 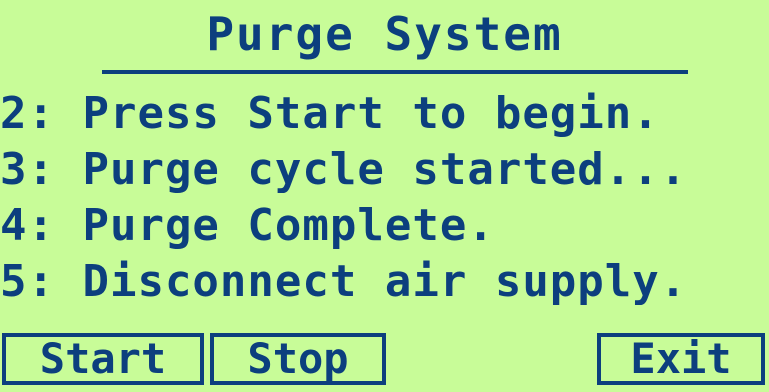 I want to click on start-button: Start, so click(x=103, y=359).